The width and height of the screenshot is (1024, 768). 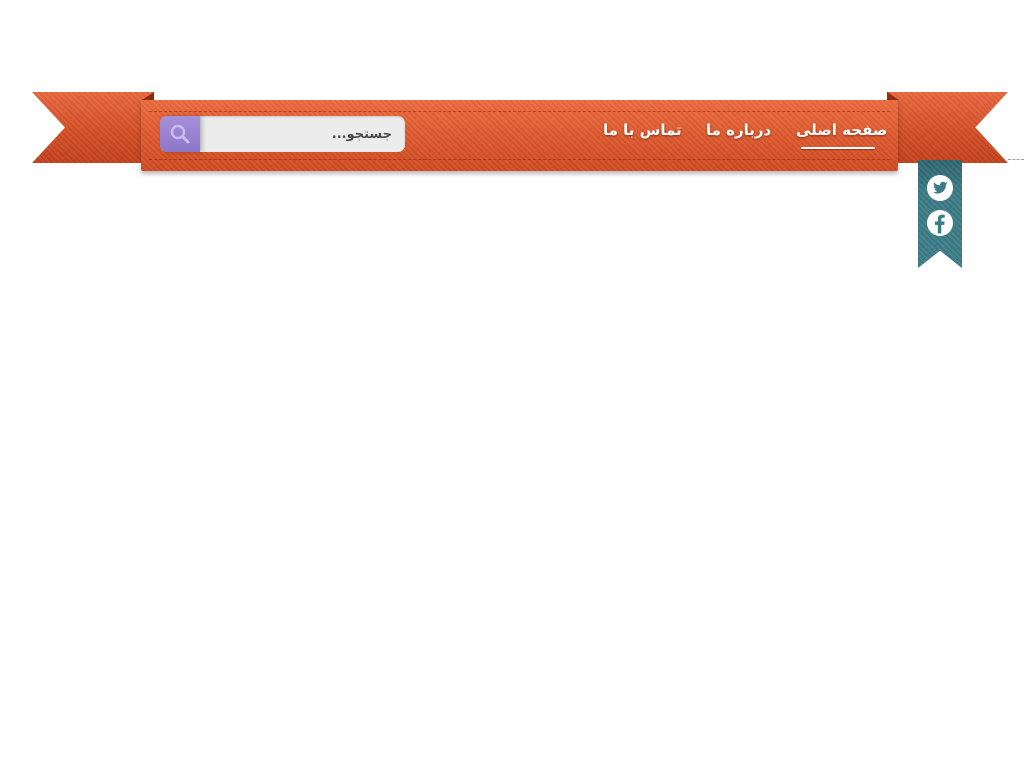 I want to click on stitch-top, so click(x=519, y=111).